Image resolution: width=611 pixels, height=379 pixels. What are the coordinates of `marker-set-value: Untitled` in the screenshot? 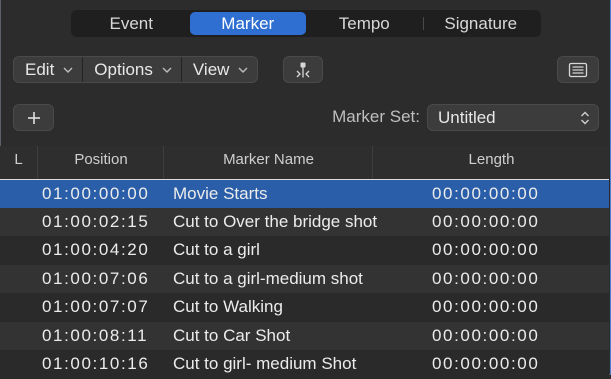 It's located at (467, 117).